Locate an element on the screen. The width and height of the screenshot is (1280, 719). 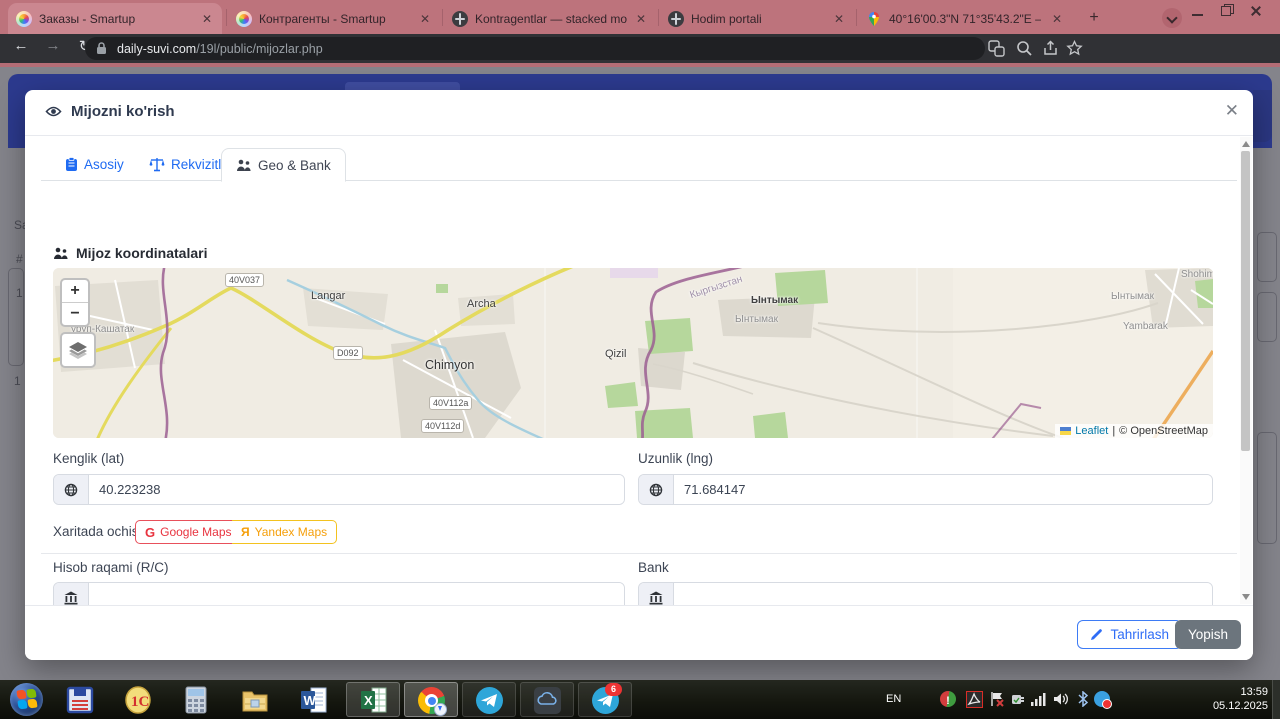
svg-text: X is located at coordinates (368, 700).